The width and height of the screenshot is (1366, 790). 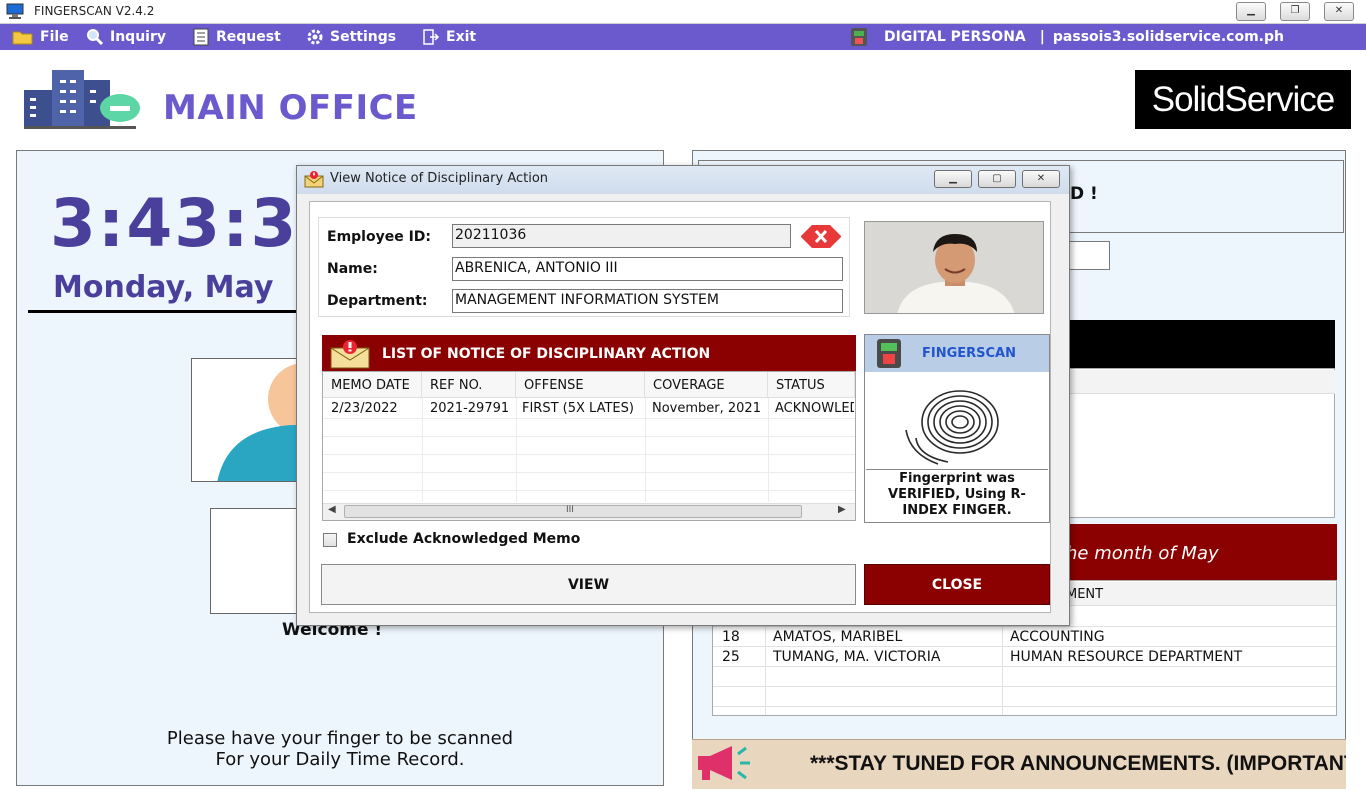 I want to click on employee-id-field: 20211036, so click(x=621, y=236).